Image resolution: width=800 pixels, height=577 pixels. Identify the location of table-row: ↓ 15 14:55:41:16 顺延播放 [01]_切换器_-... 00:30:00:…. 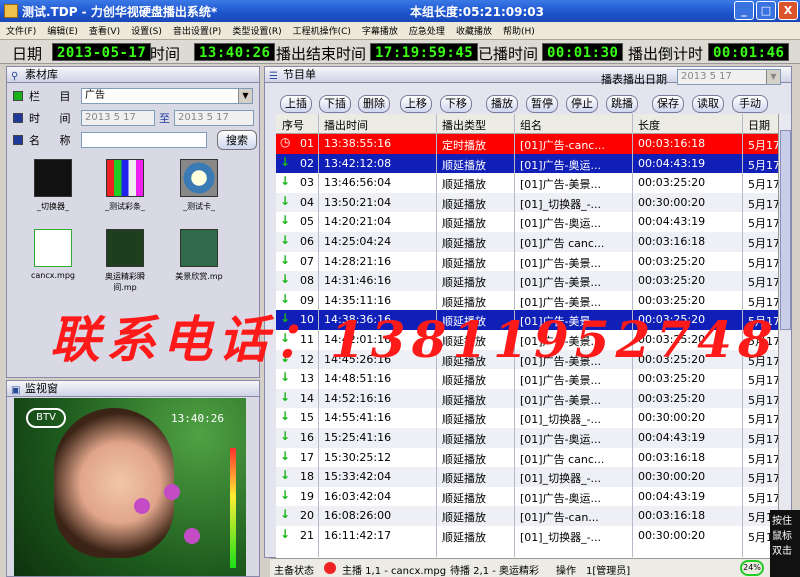
(527, 418).